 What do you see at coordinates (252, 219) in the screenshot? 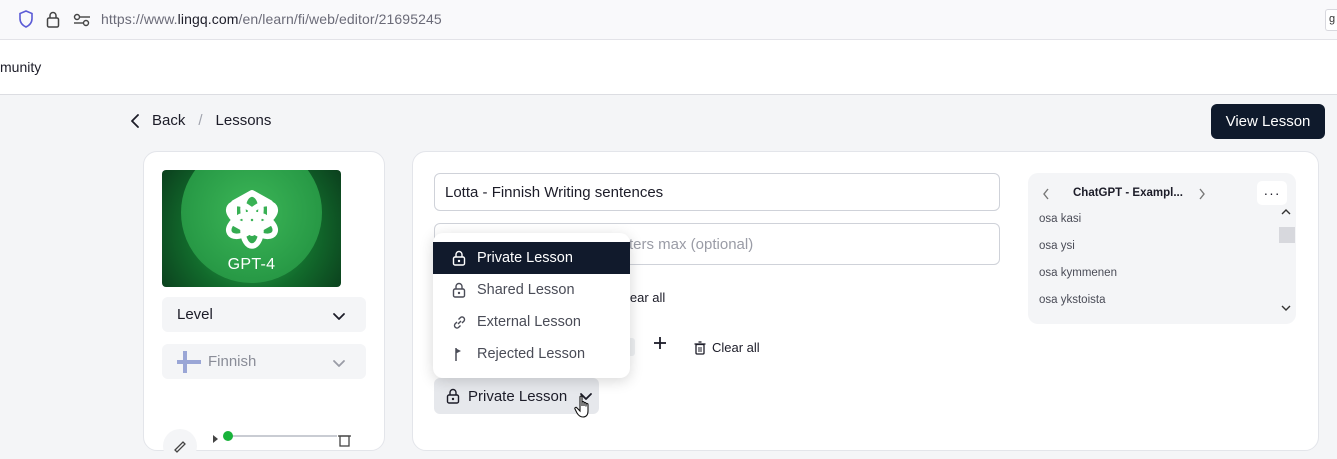
I see `openai-logo-icon` at bounding box center [252, 219].